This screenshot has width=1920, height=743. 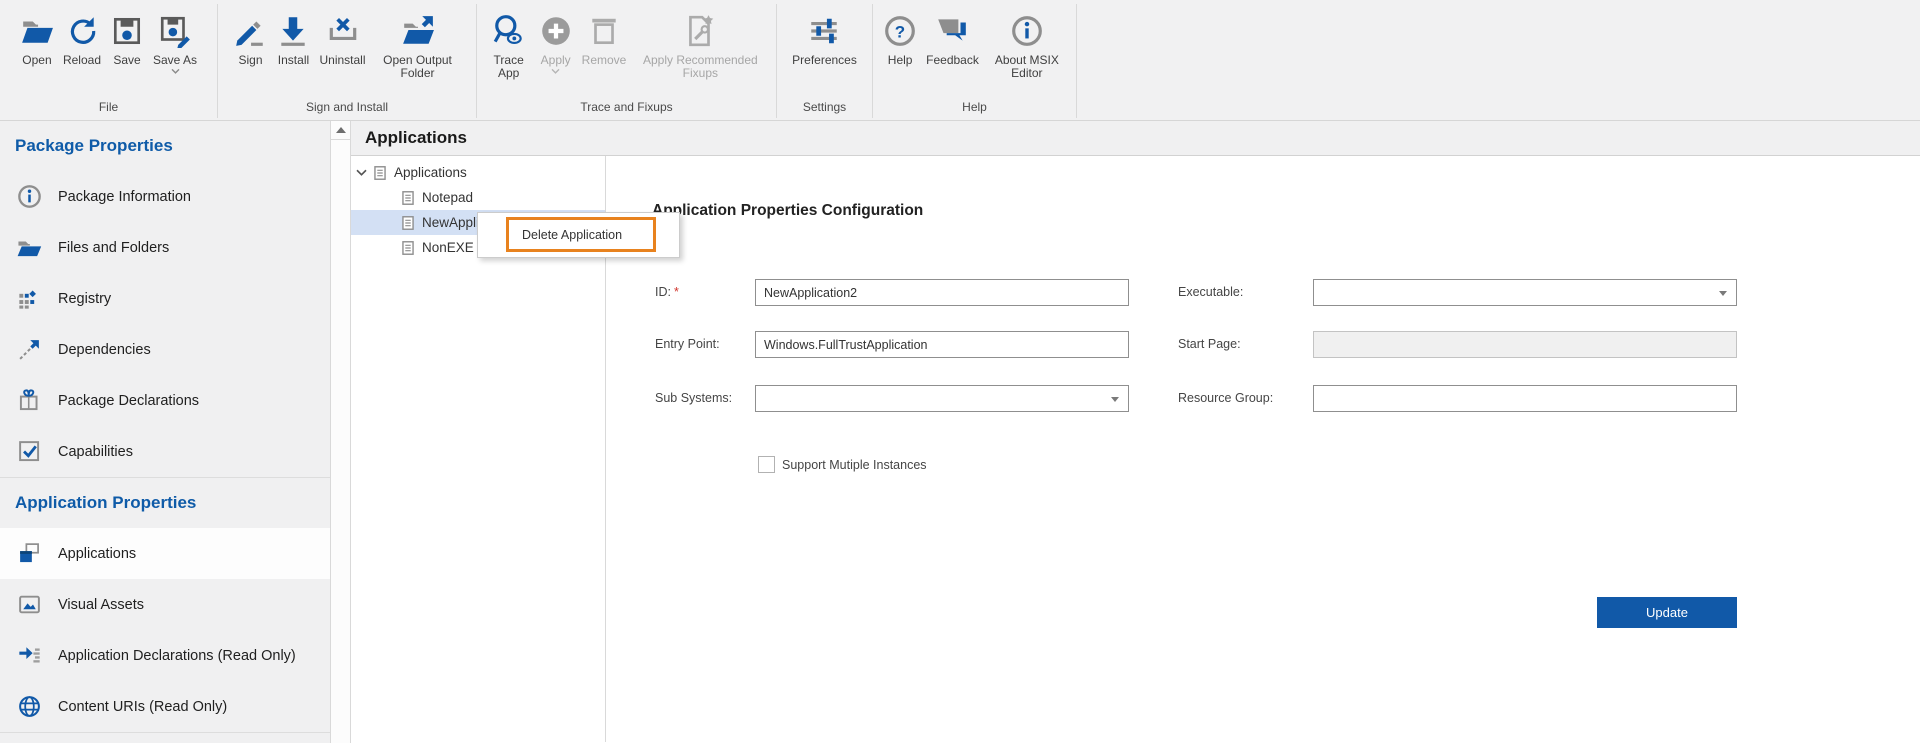 I want to click on help-button: ? Help, so click(x=900, y=37).